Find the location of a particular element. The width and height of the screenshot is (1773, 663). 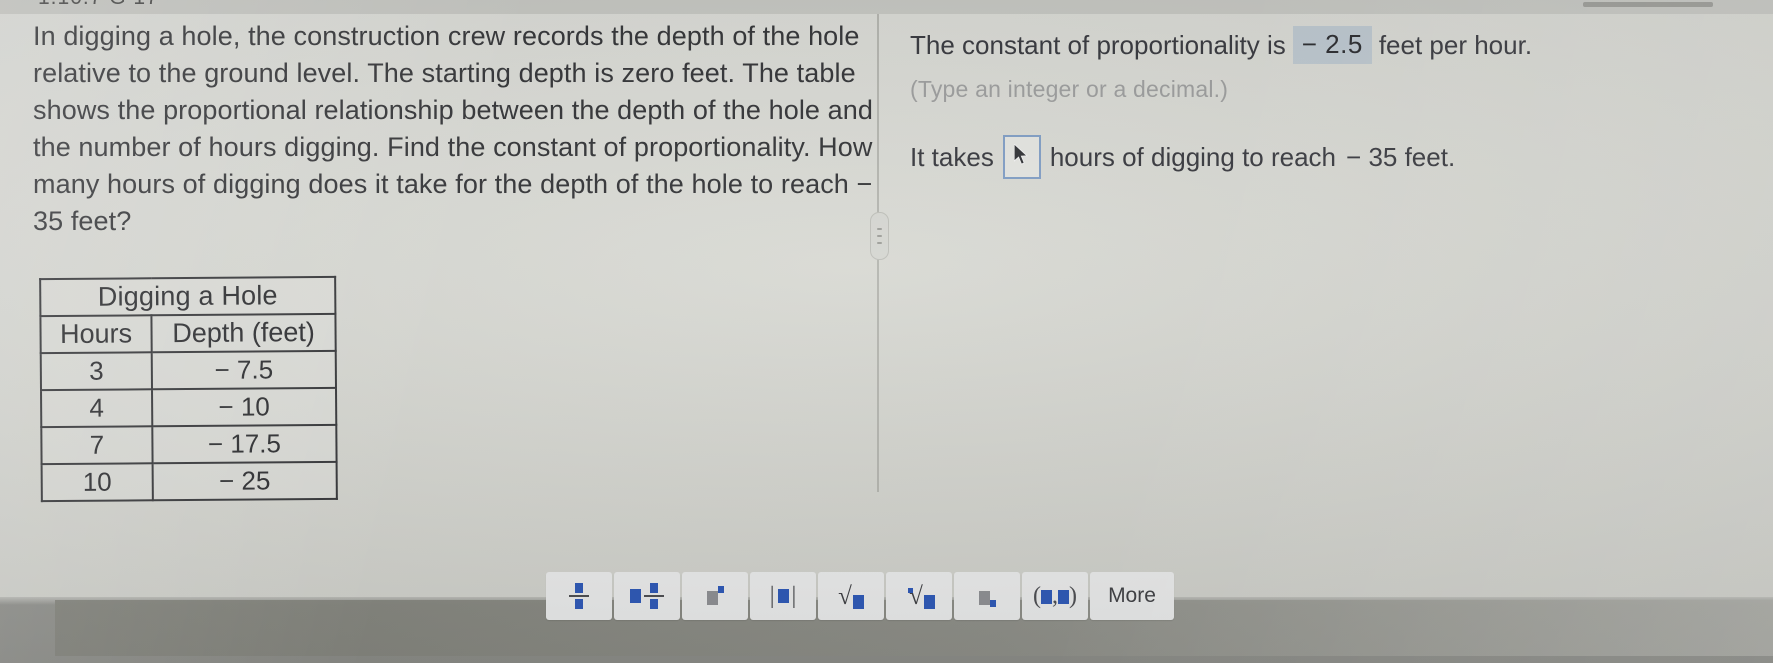

nth-root-button: √ is located at coordinates (919, 596).